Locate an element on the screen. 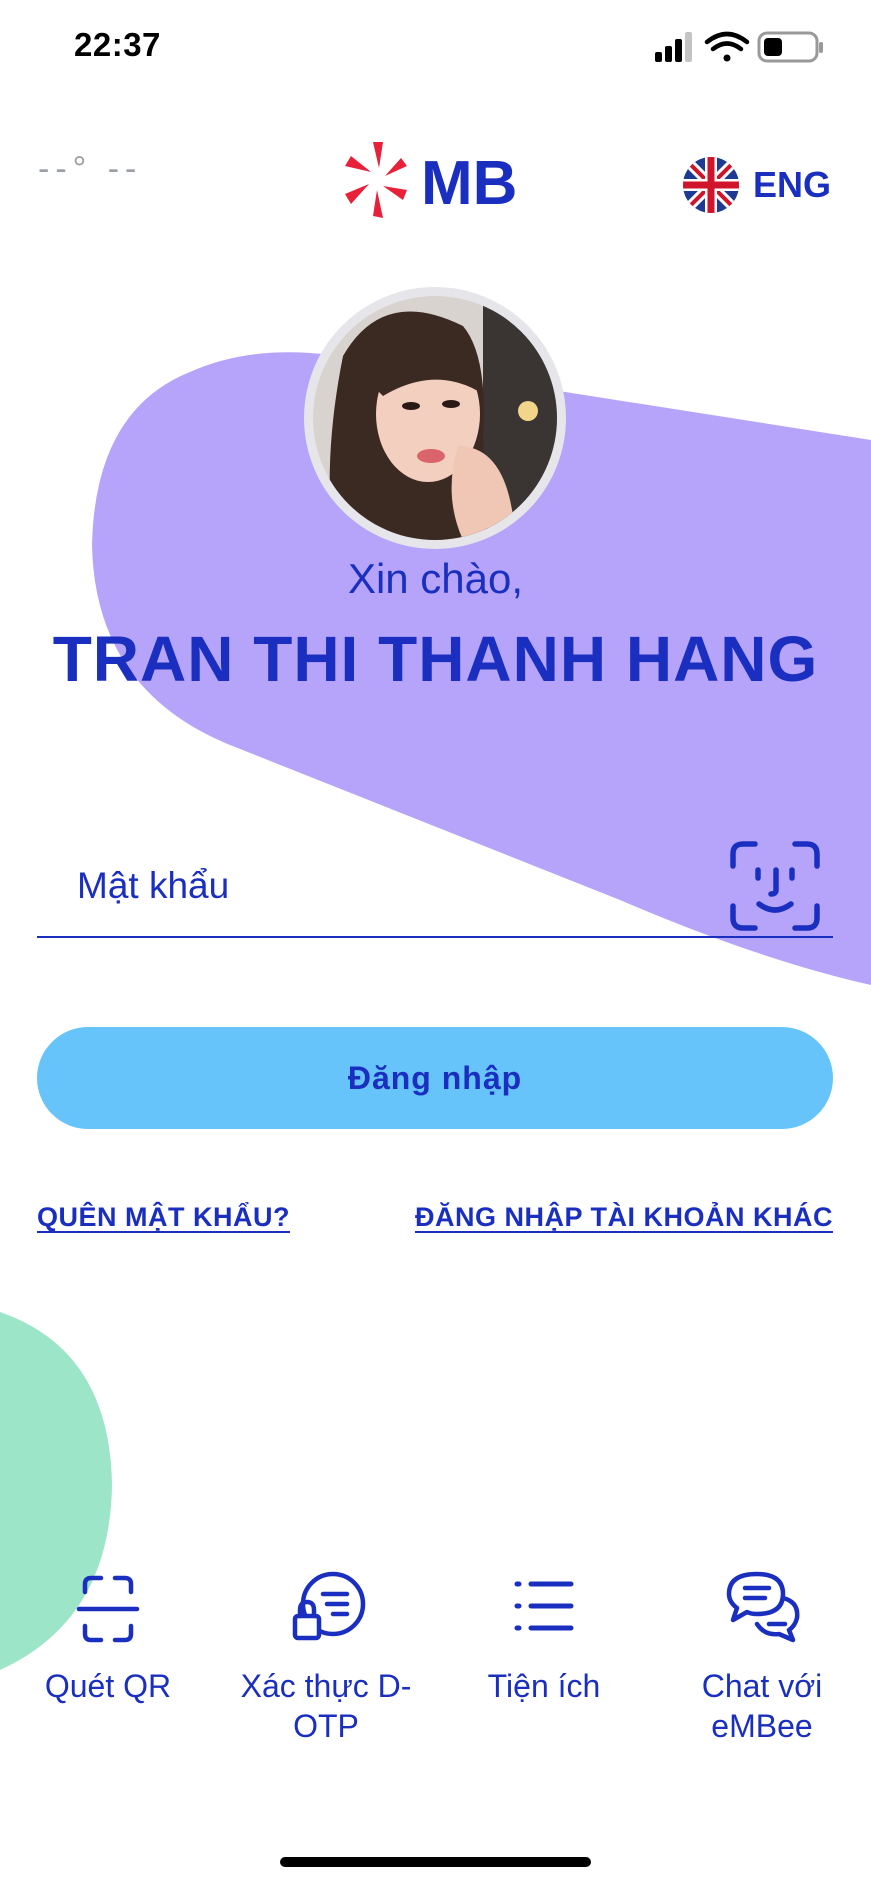 The width and height of the screenshot is (871, 1884). mb-logo: MB is located at coordinates (435, 180).